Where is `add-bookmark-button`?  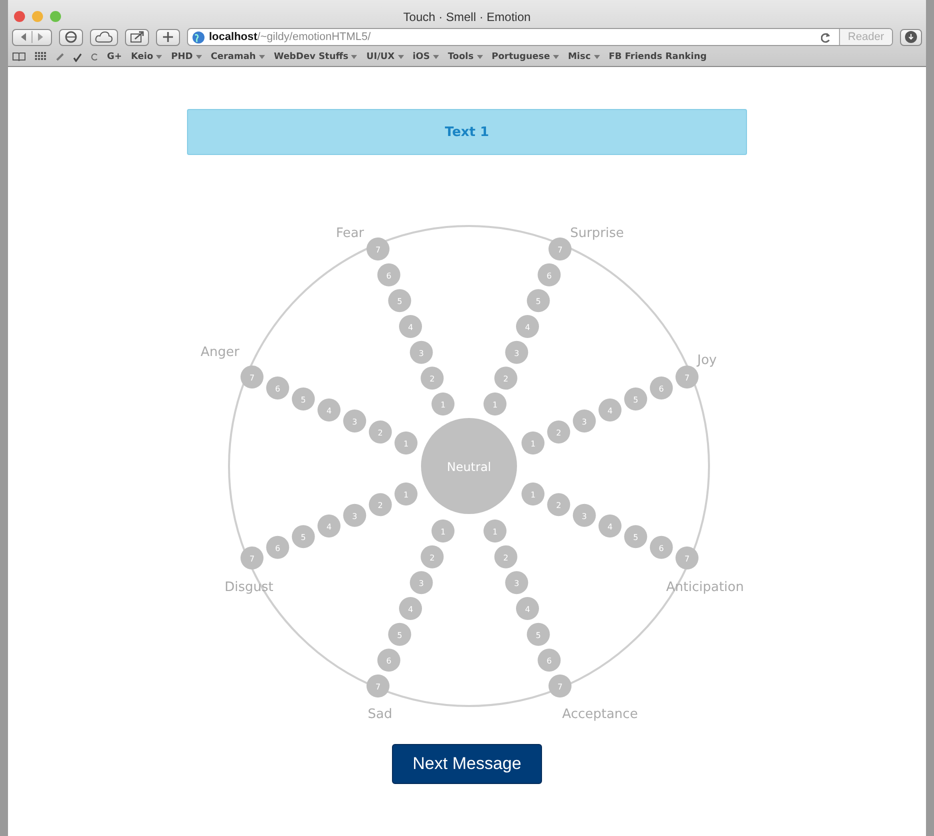
add-bookmark-button is located at coordinates (168, 37).